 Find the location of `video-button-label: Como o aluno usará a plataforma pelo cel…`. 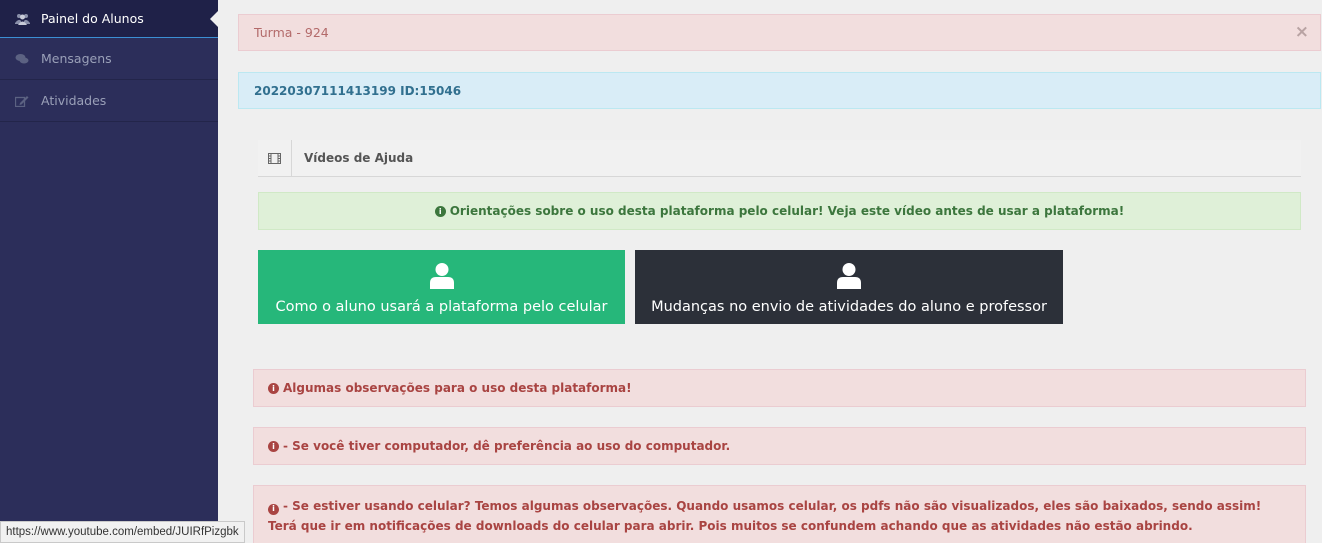

video-button-label: Como o aluno usará a plataforma pelo cel… is located at coordinates (441, 307).